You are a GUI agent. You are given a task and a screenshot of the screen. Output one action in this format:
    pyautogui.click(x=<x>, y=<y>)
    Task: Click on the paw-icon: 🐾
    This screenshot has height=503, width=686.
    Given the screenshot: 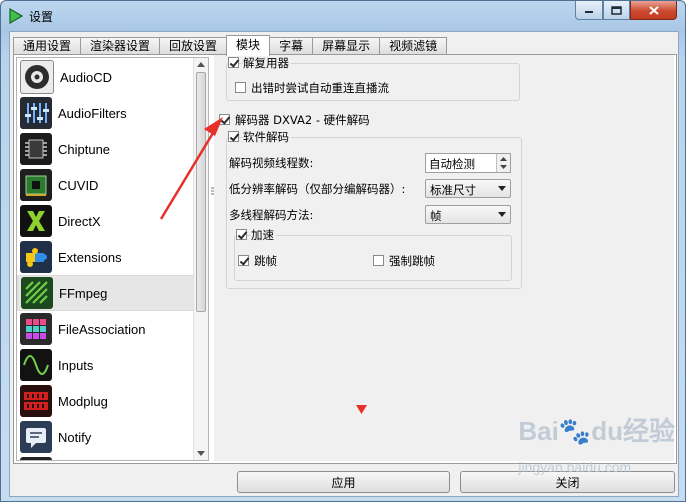 What is the action you would take?
    pyautogui.click(x=575, y=431)
    